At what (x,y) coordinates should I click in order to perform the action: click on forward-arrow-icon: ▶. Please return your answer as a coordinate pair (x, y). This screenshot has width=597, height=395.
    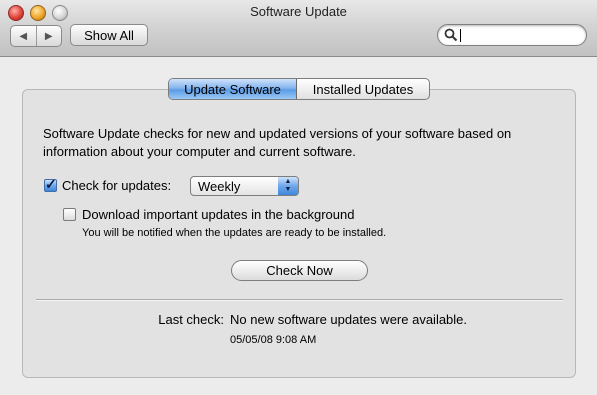
    Looking at the image, I should click on (49, 36).